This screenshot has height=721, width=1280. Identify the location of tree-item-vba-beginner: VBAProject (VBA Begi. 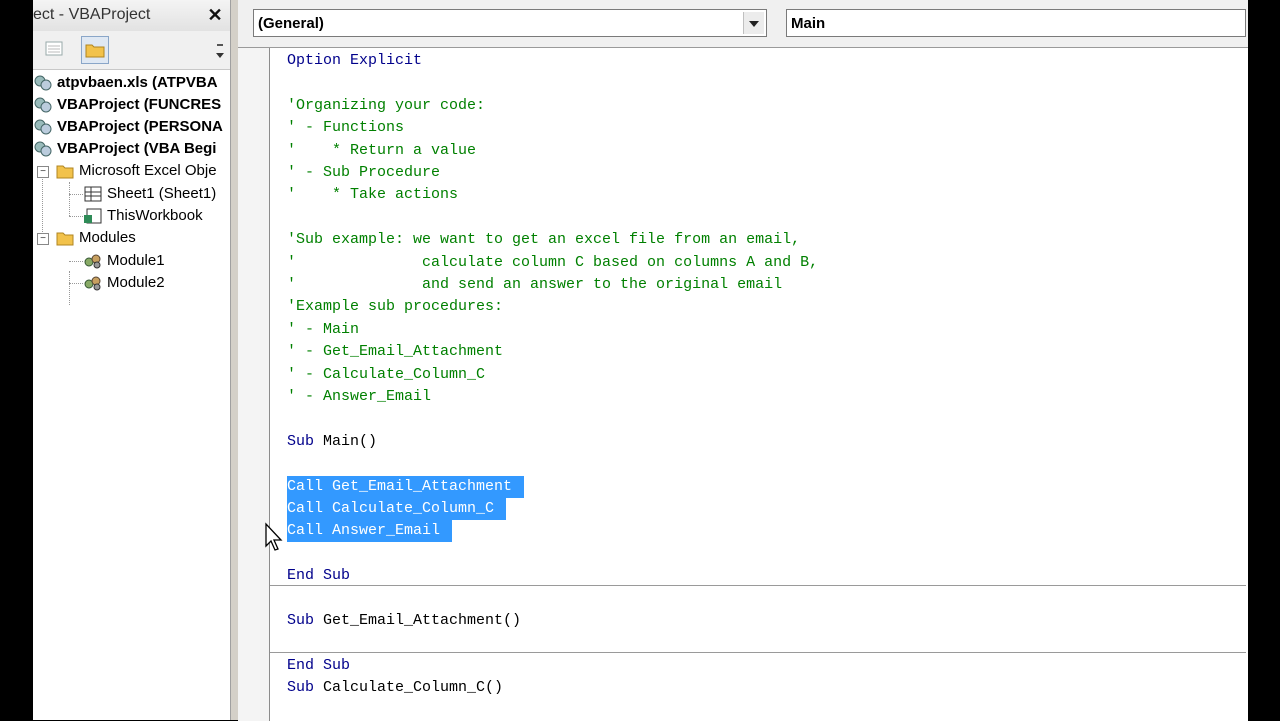
(124, 149).